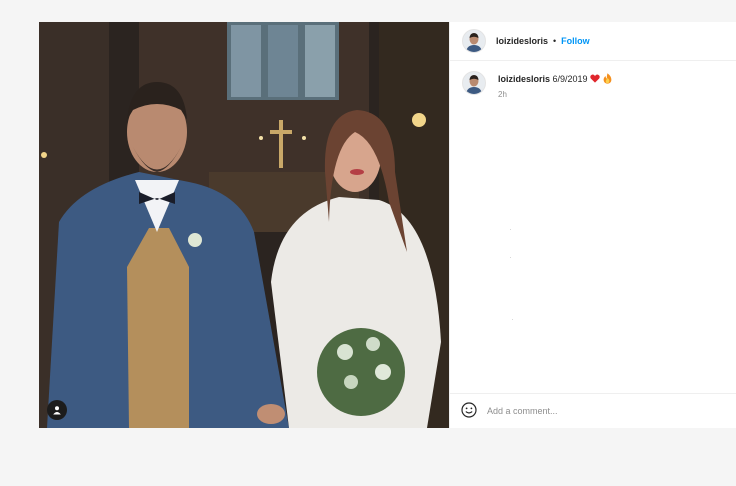  I want to click on caption-row: loizidesloris 6/9/2019 2h, so click(593, 85).